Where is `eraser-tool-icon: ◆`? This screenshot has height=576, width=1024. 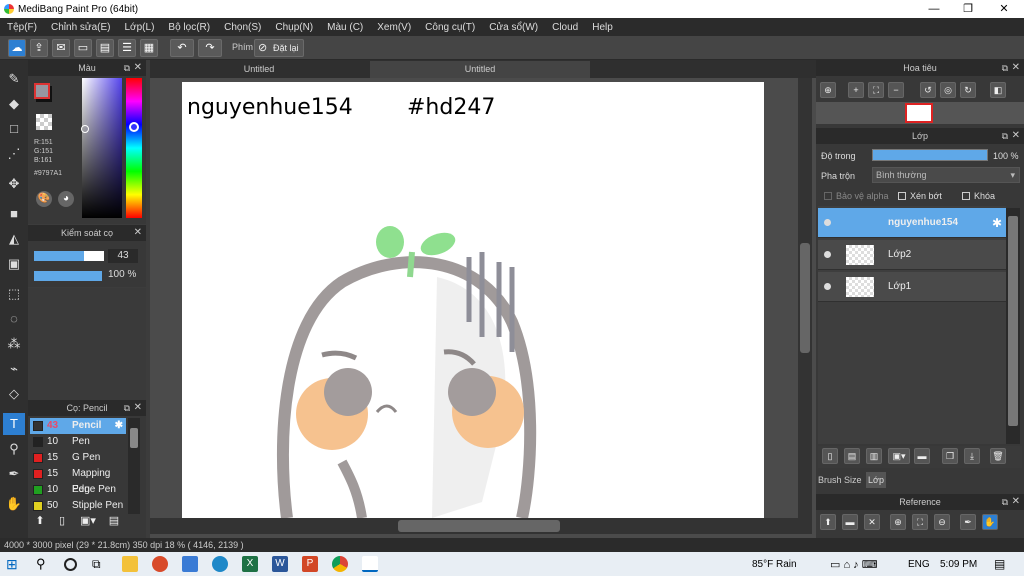
eraser-tool-icon: ◆ is located at coordinates (14, 104).